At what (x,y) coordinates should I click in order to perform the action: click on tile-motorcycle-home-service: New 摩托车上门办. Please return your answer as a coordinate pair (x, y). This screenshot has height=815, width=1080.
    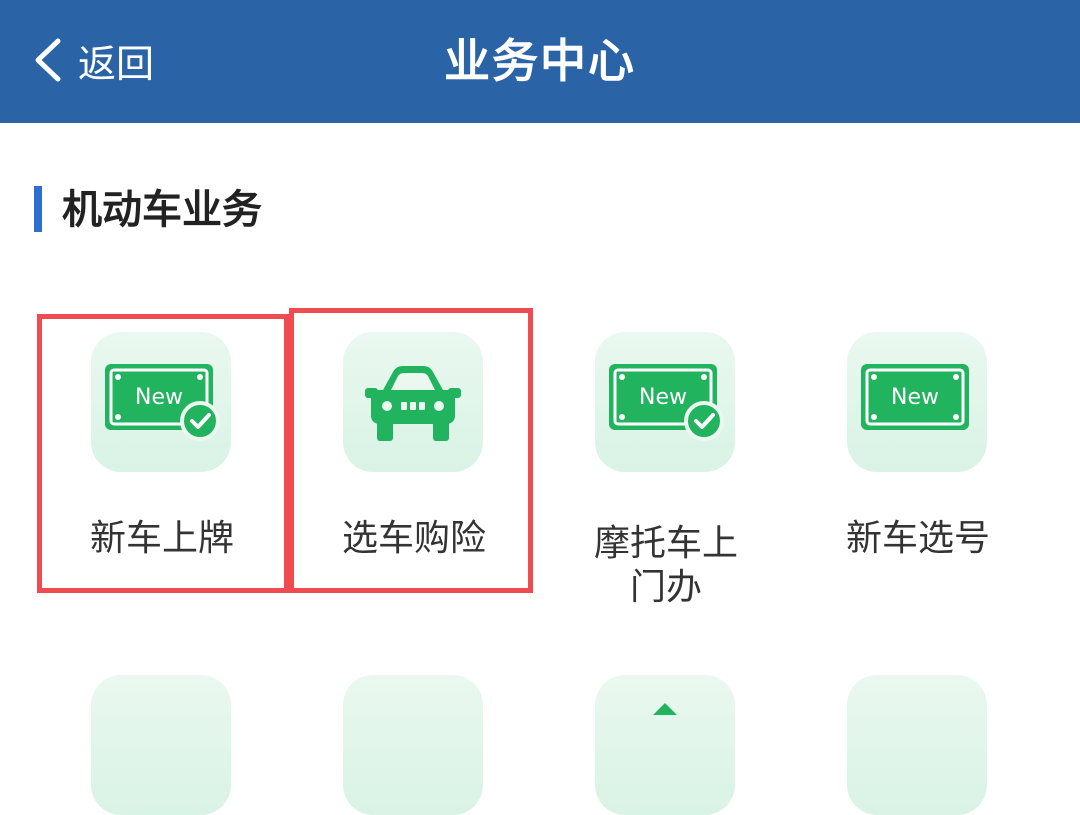
    Looking at the image, I should click on (666, 467).